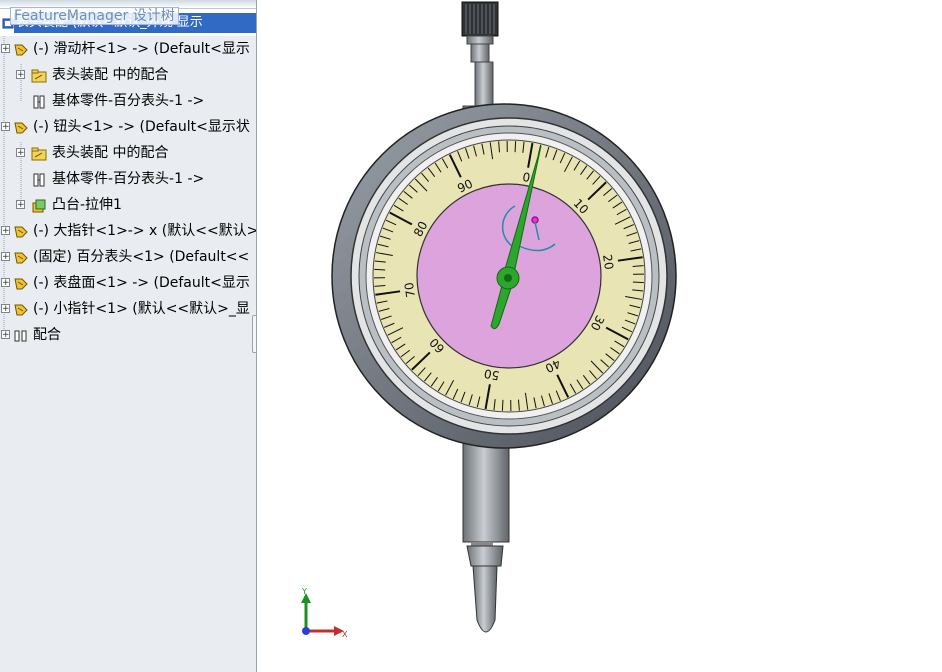  Describe the element at coordinates (410, 289) in the screenshot. I see `dial-label: 70` at that location.